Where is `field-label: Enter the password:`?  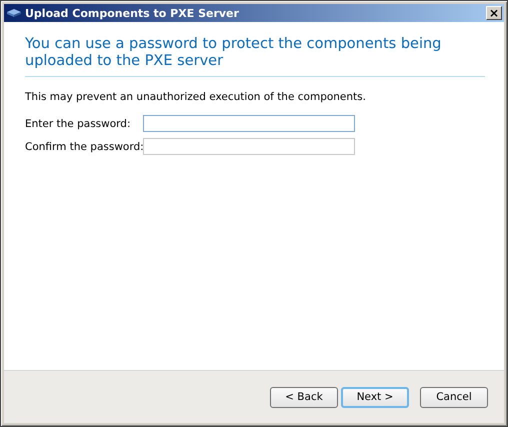 field-label: Enter the password: is located at coordinates (78, 124).